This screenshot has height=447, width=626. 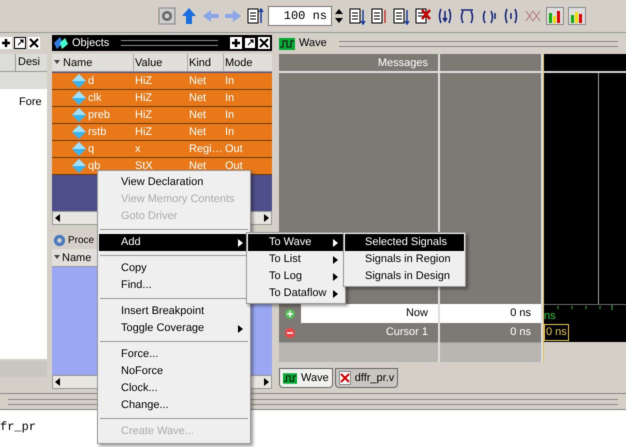 What do you see at coordinates (404, 276) in the screenshot?
I see `menu-item: Signals in Design` at bounding box center [404, 276].